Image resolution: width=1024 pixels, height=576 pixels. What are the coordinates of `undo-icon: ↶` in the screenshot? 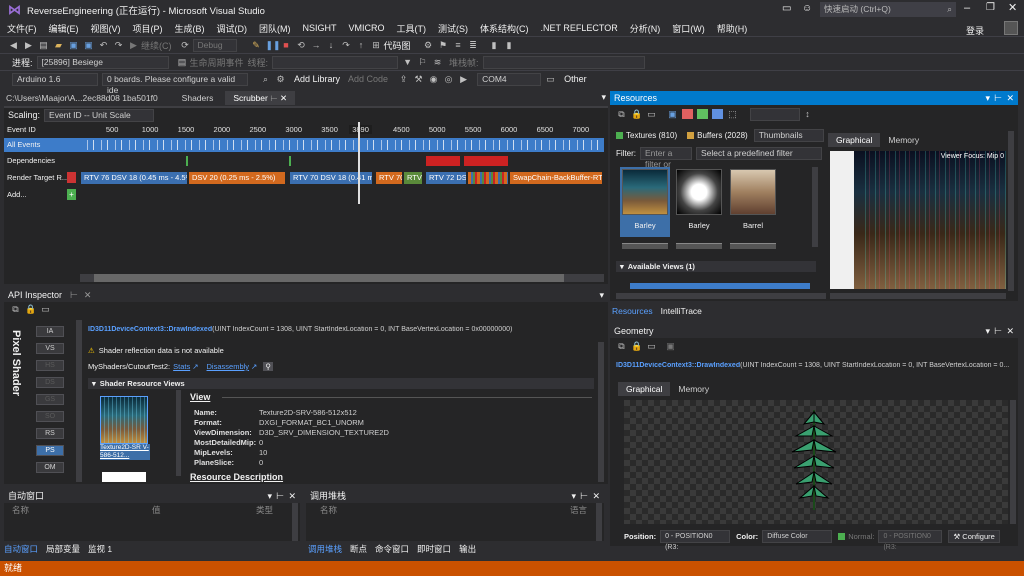 It's located at (103, 45).